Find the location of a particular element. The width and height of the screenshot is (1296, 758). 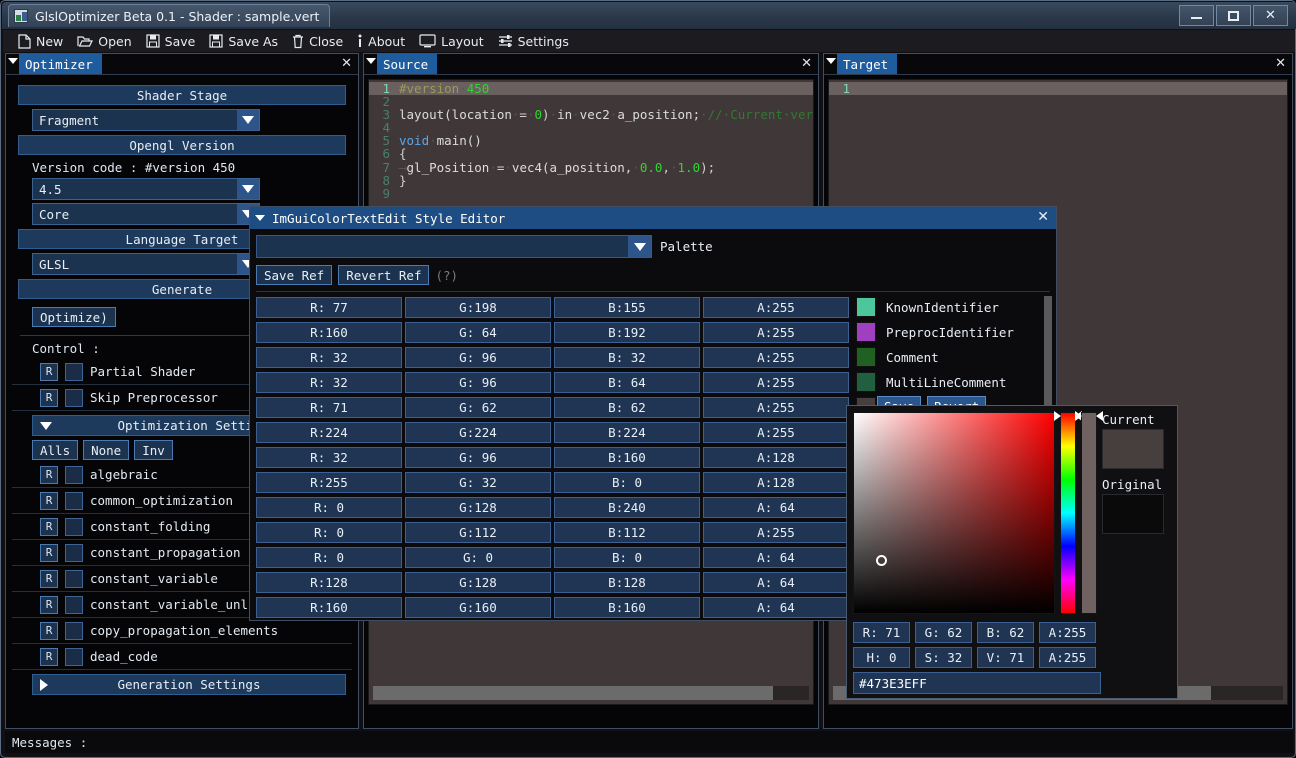

green-field: G: 62 is located at coordinates (943, 632).